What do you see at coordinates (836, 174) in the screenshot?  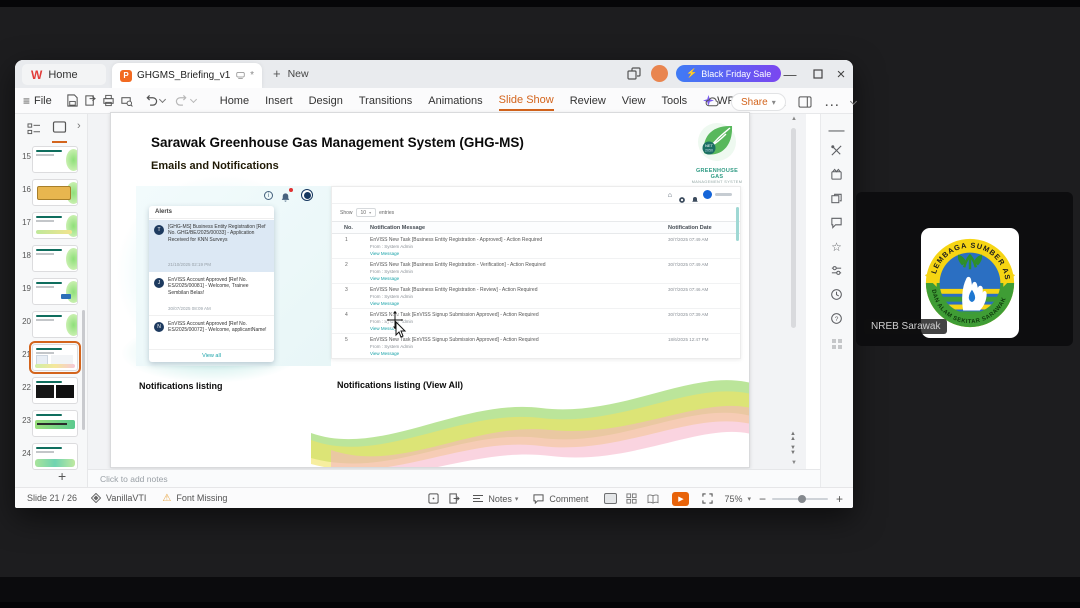 I see `effects-icon` at bounding box center [836, 174].